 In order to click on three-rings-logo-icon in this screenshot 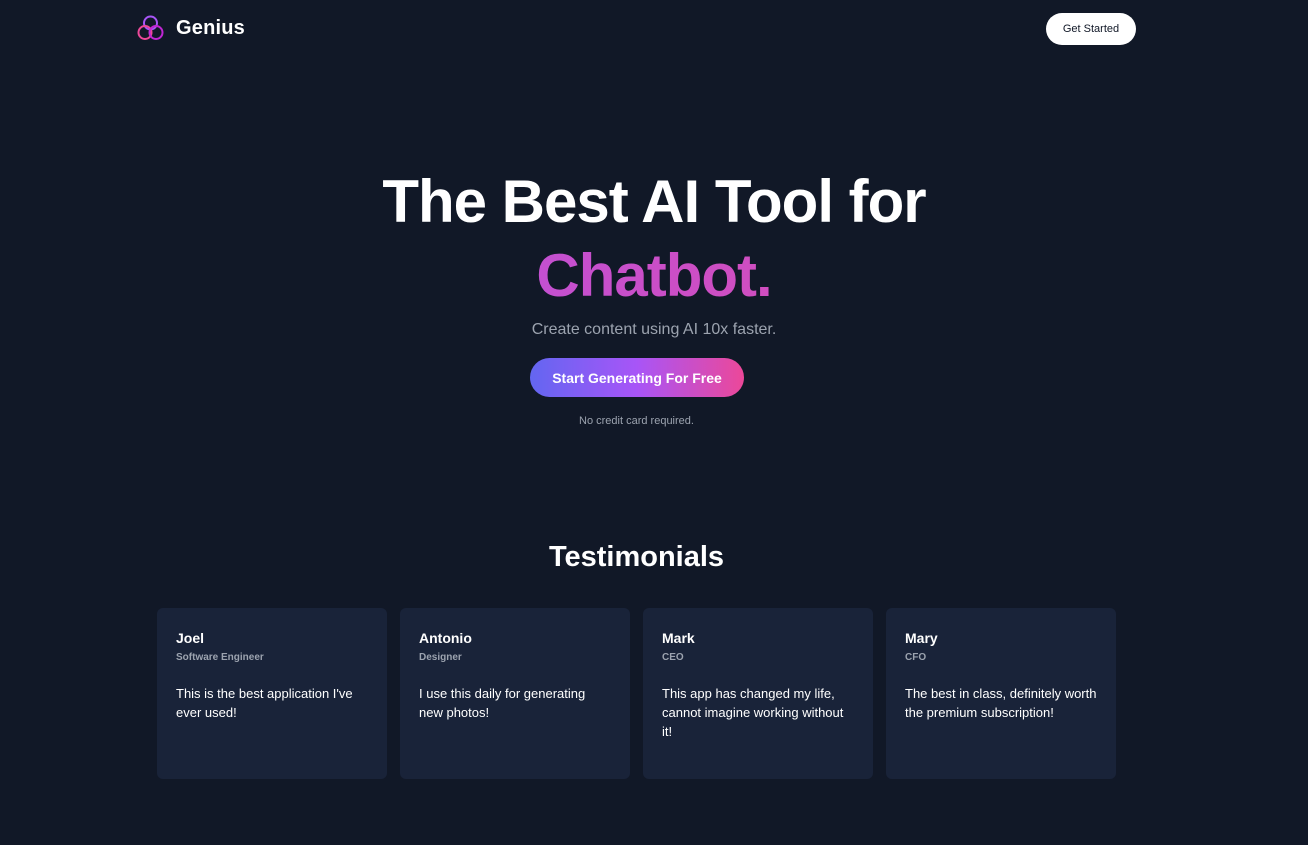, I will do `click(150, 27)`.